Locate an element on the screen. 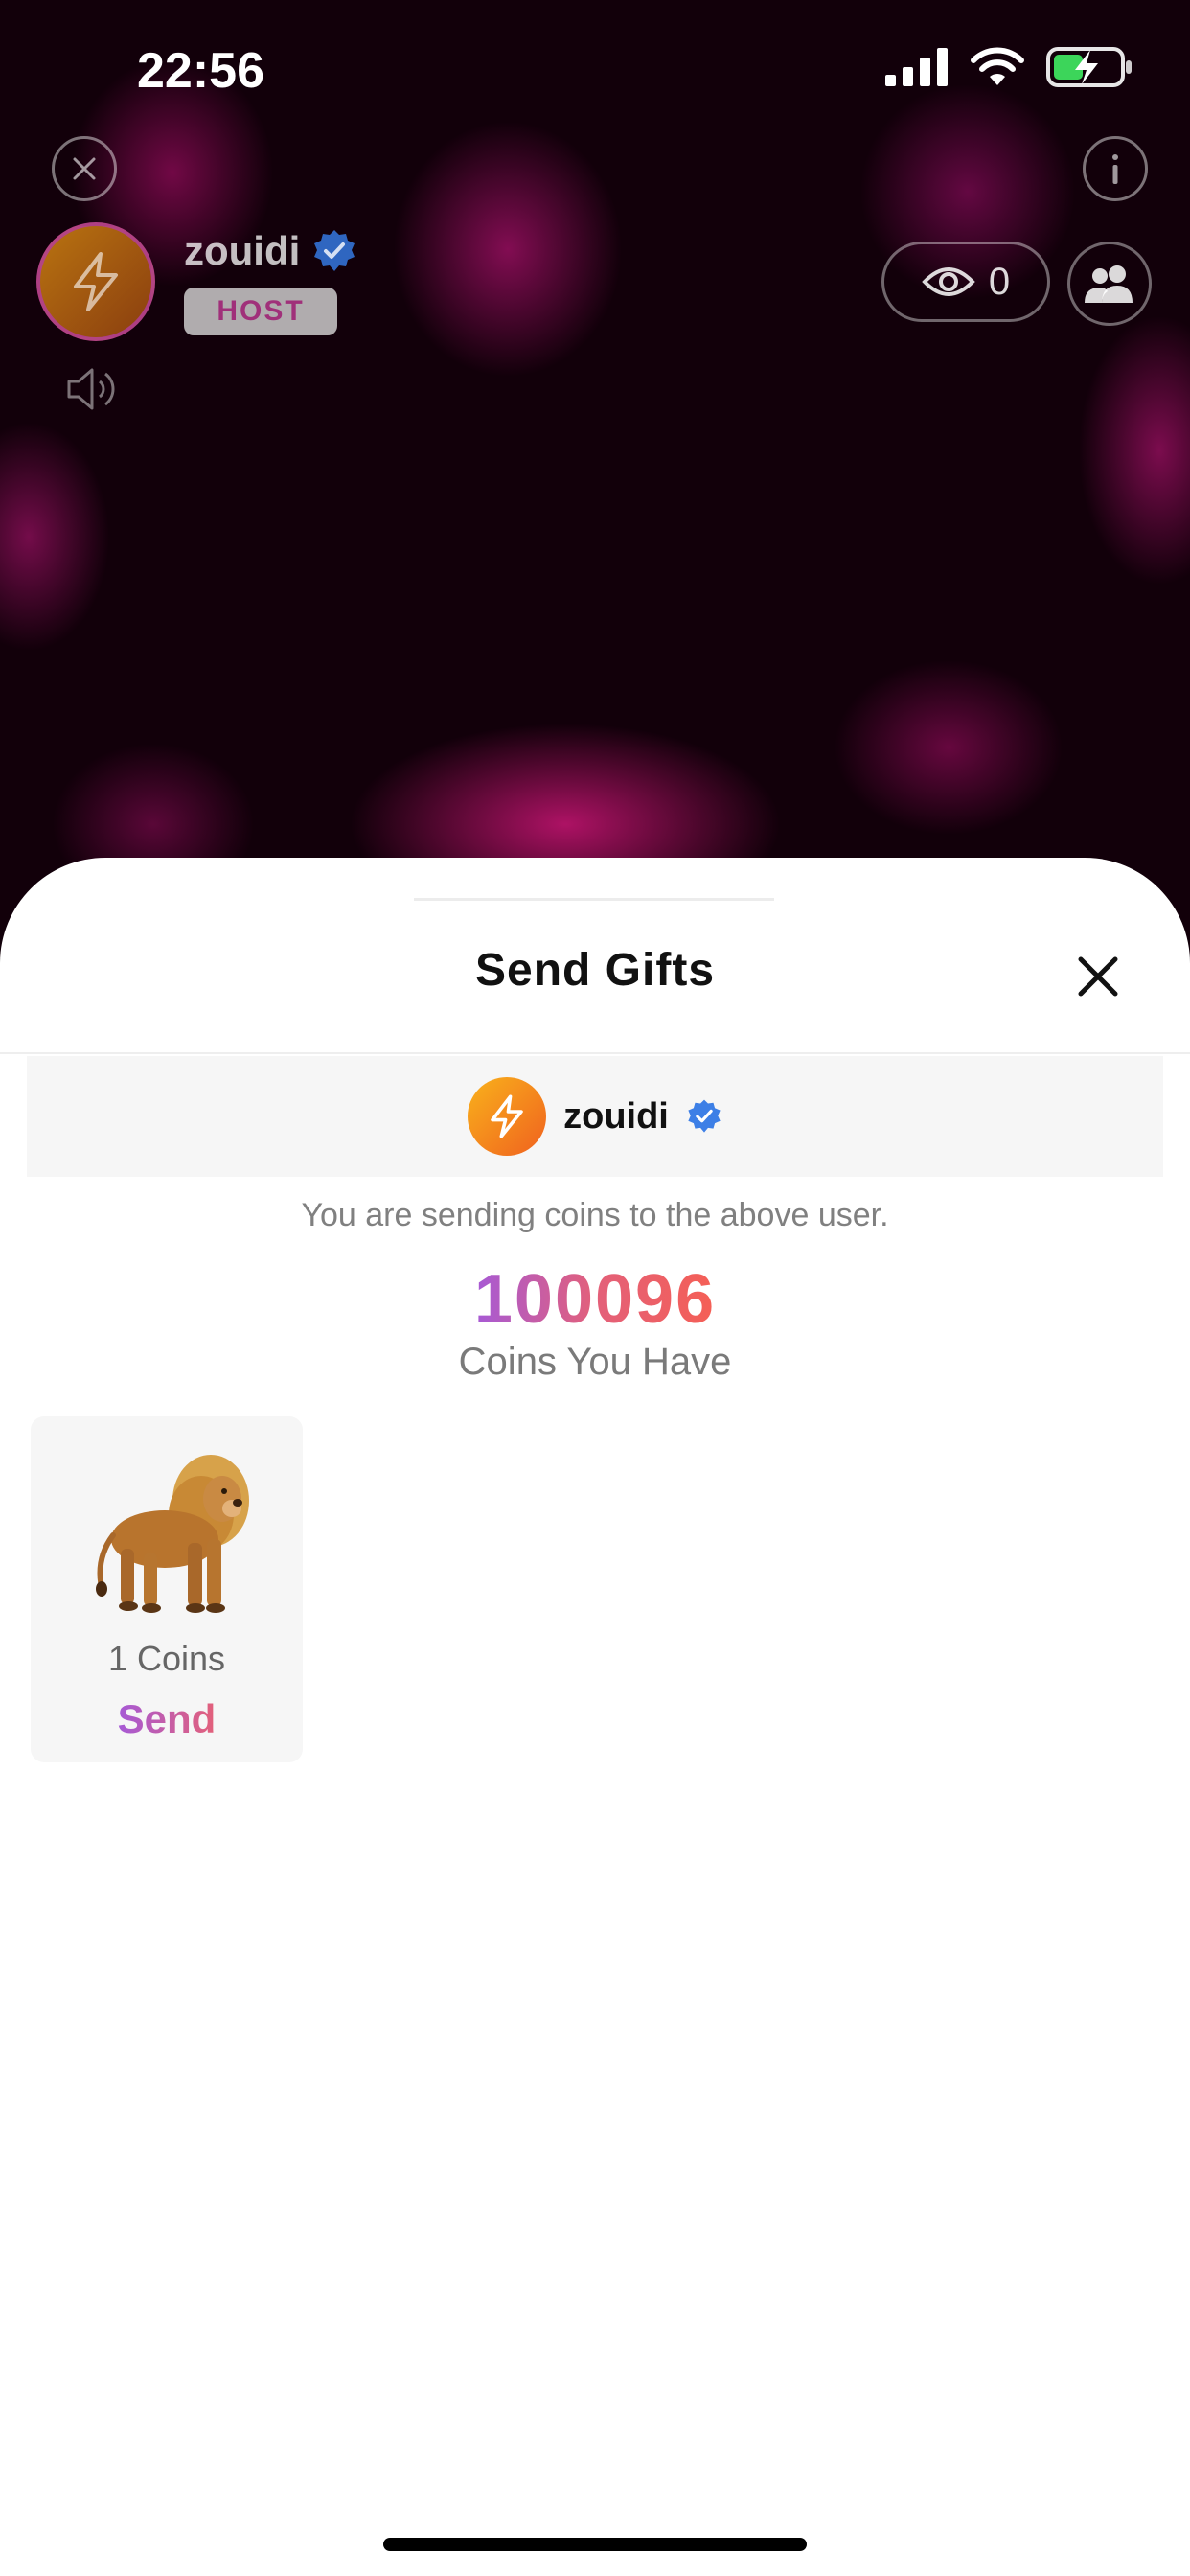 The width and height of the screenshot is (1190, 2576). close-stream-button is located at coordinates (85, 168).